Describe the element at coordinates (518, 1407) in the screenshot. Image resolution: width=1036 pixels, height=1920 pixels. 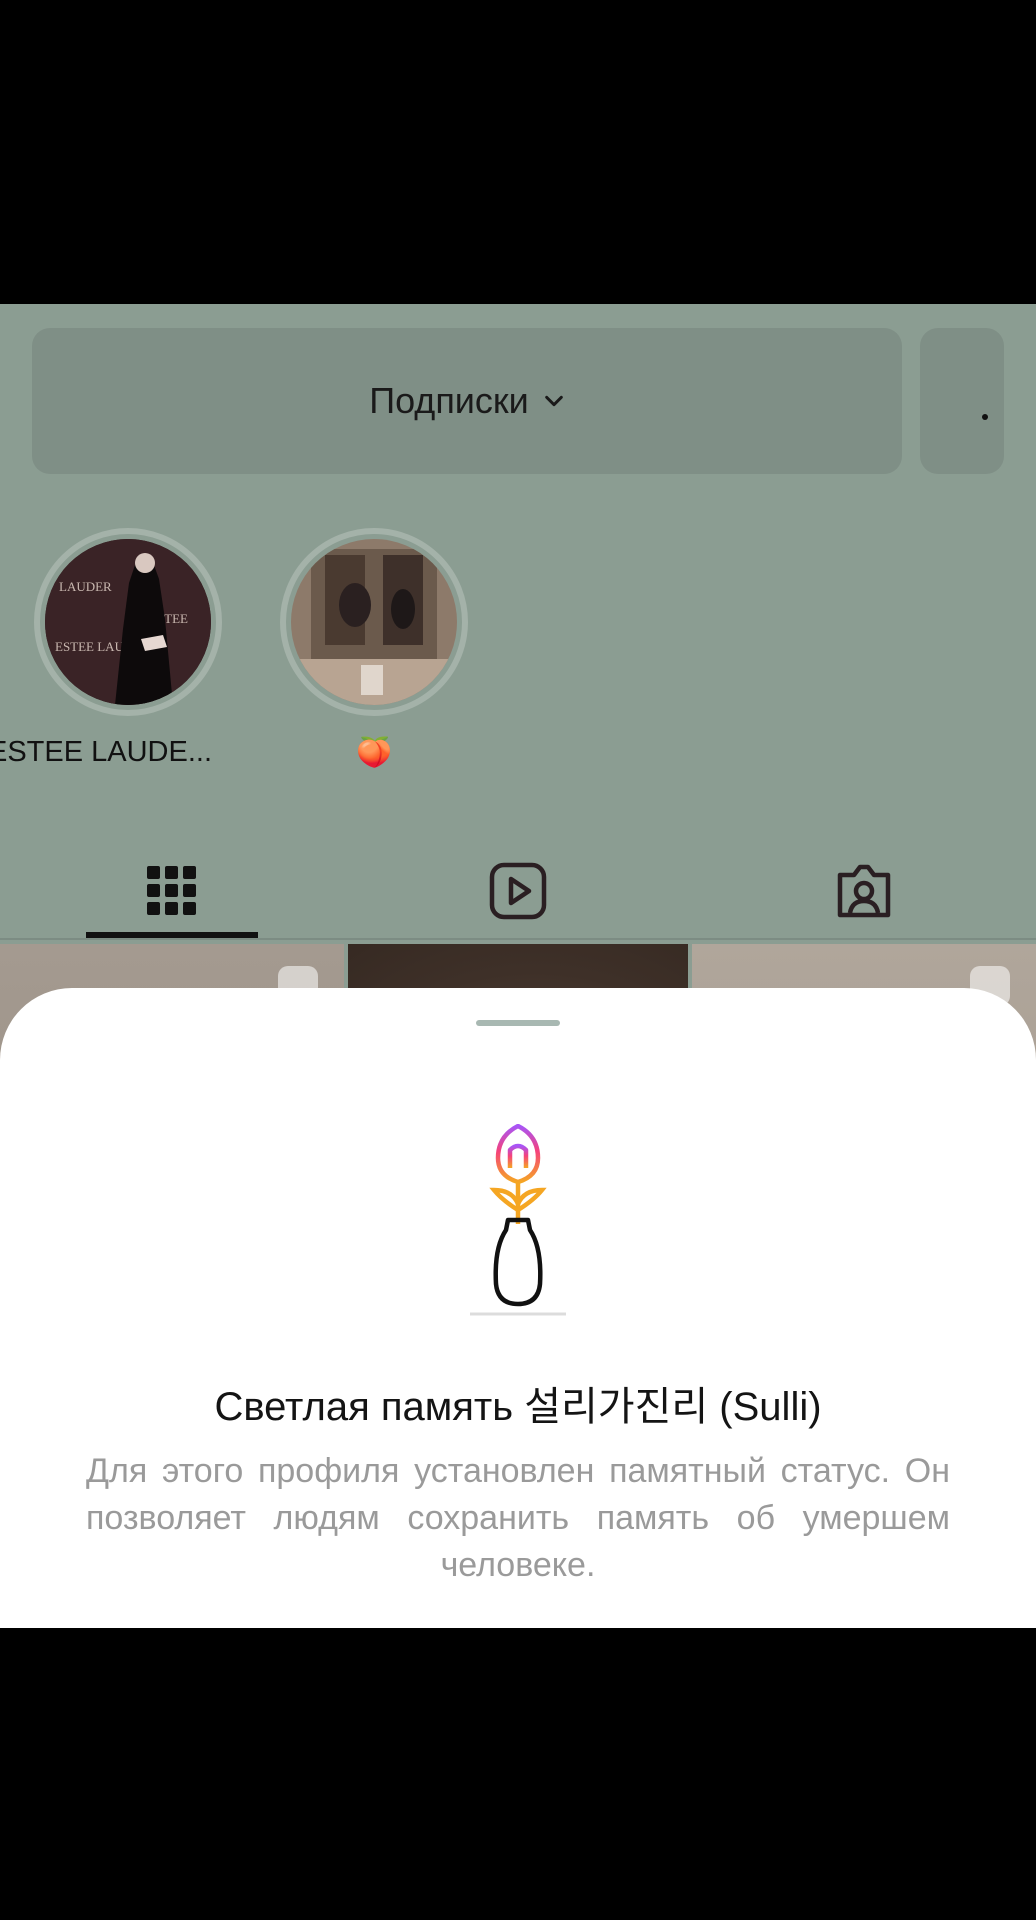
I see `memorial-title: Светлая память 설리가진리 (Sulli)` at that location.